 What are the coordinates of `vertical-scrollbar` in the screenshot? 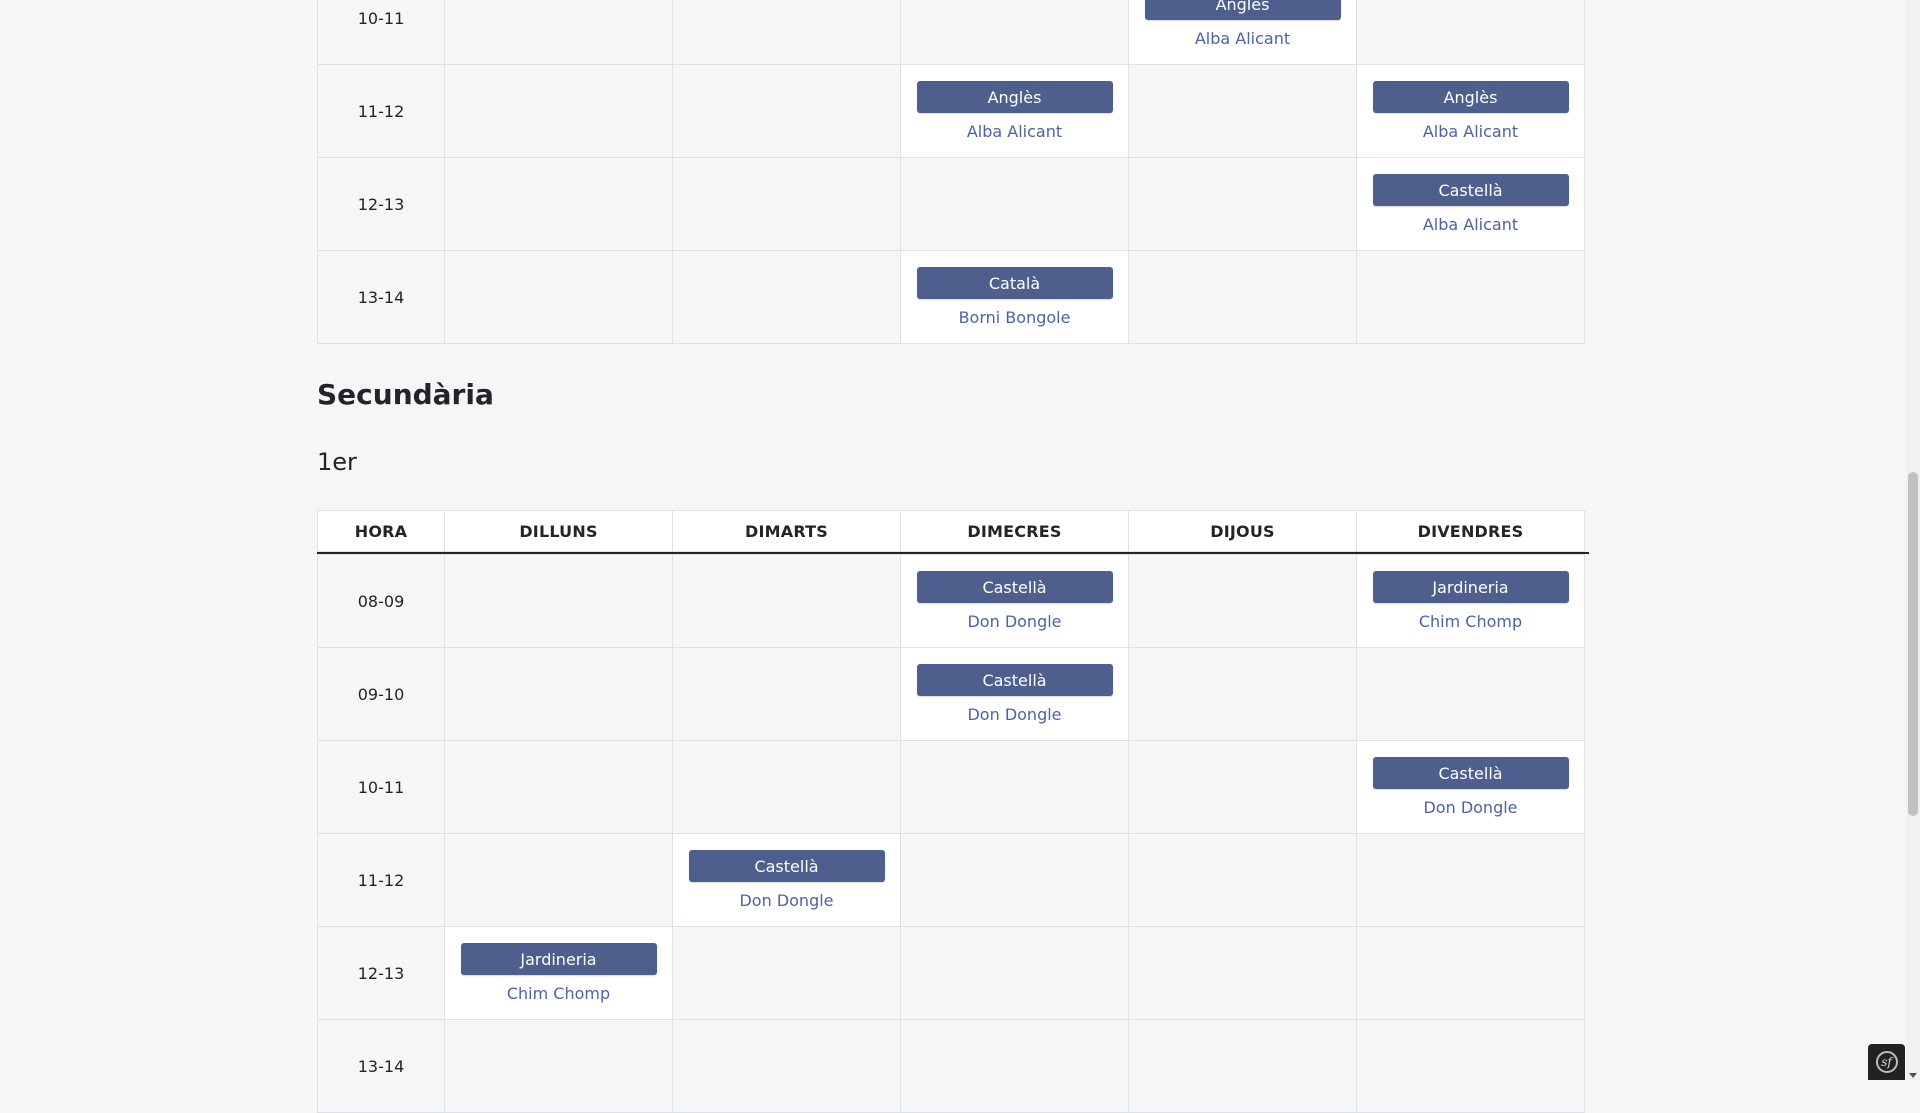 It's located at (1913, 540).